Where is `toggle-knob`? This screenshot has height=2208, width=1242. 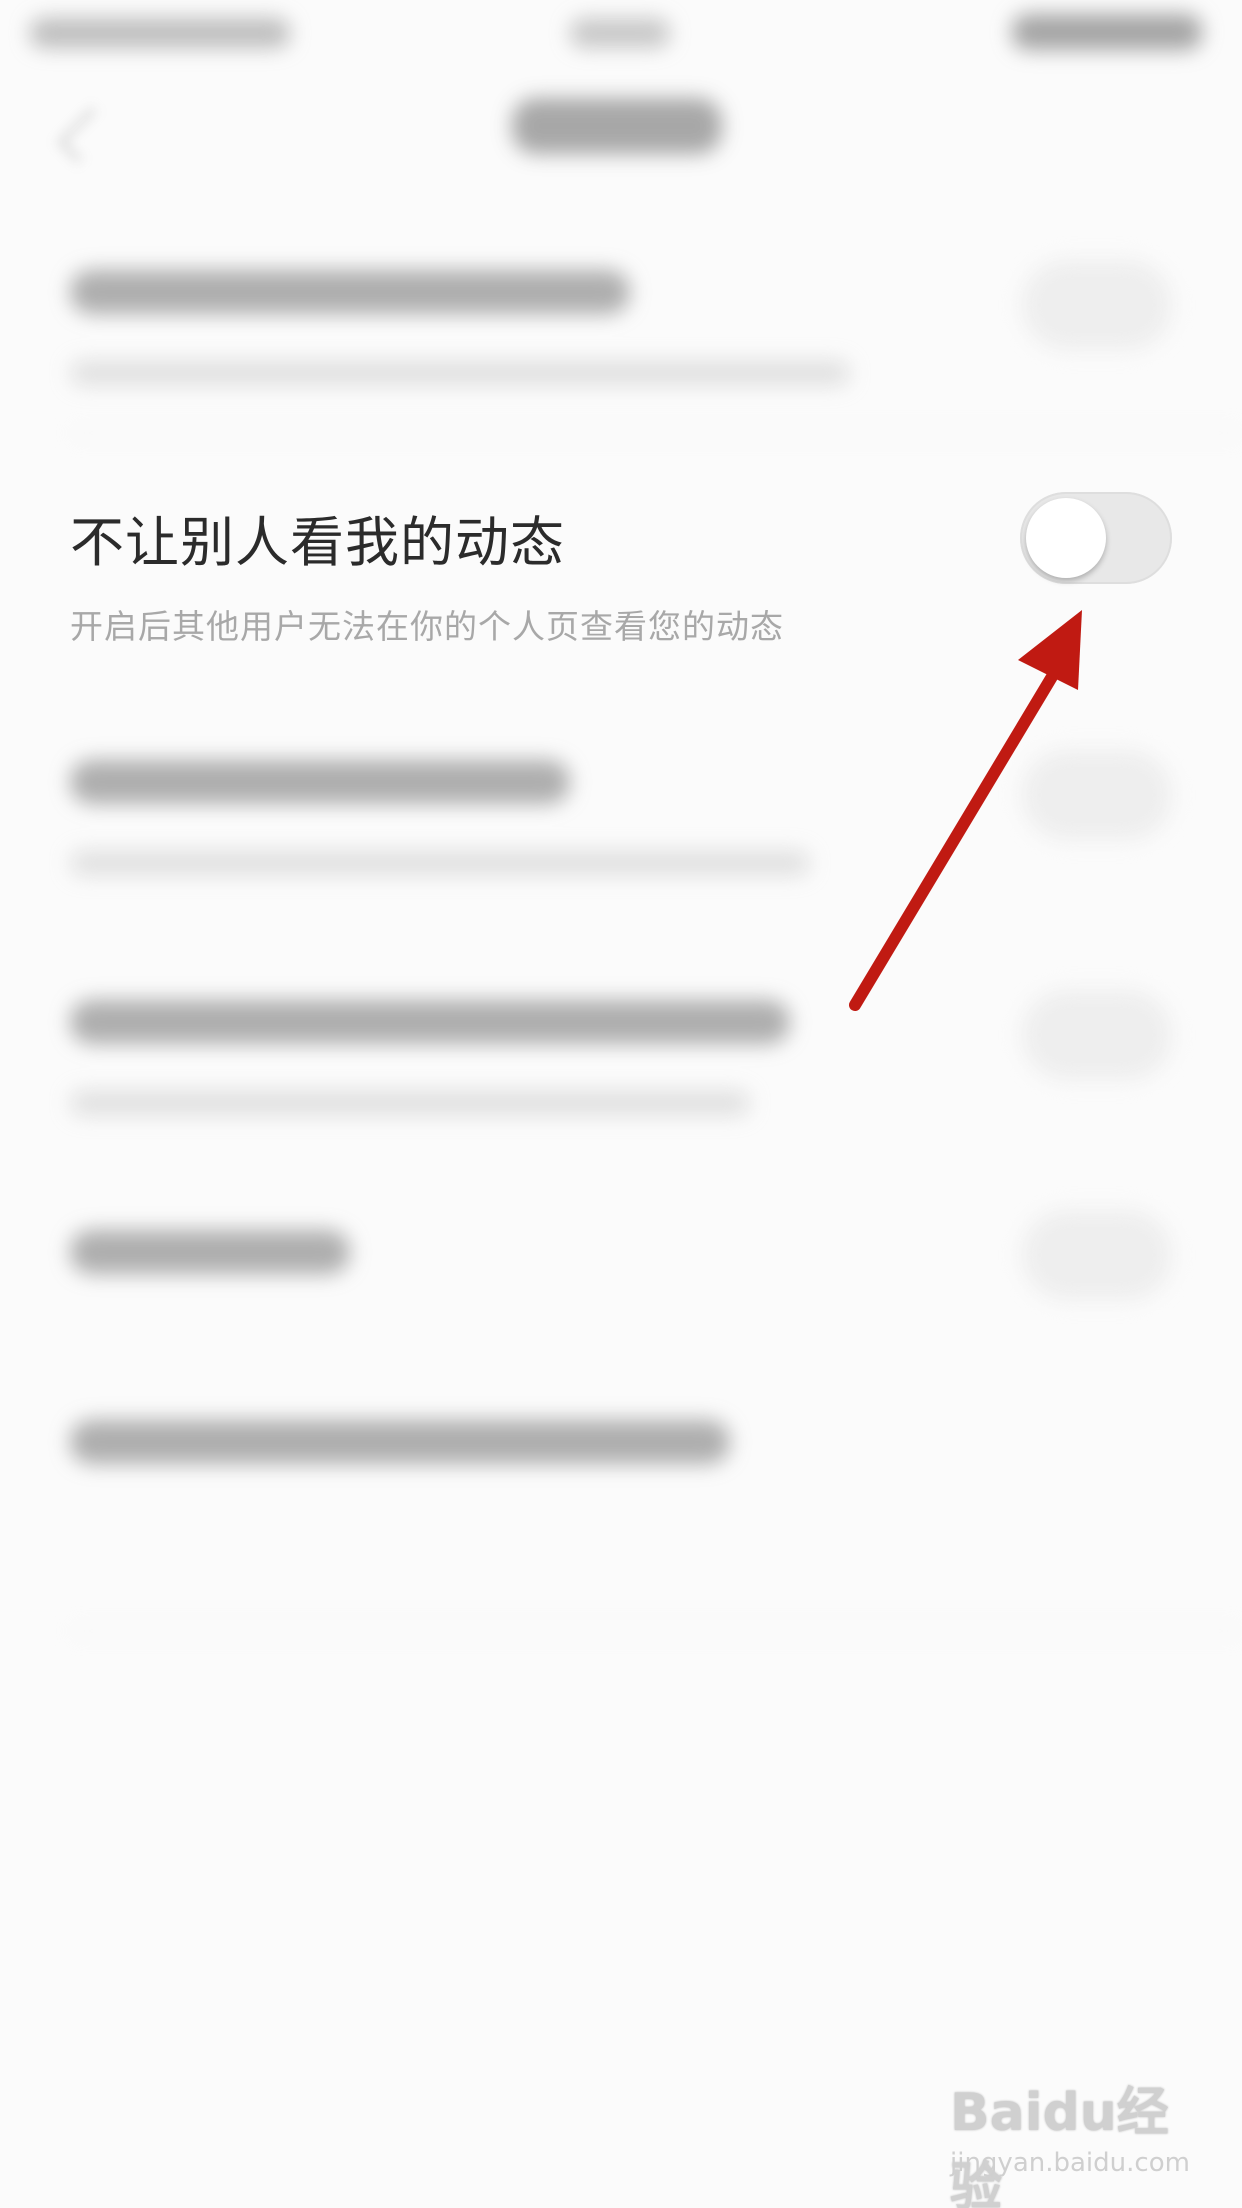
toggle-knob is located at coordinates (1066, 538).